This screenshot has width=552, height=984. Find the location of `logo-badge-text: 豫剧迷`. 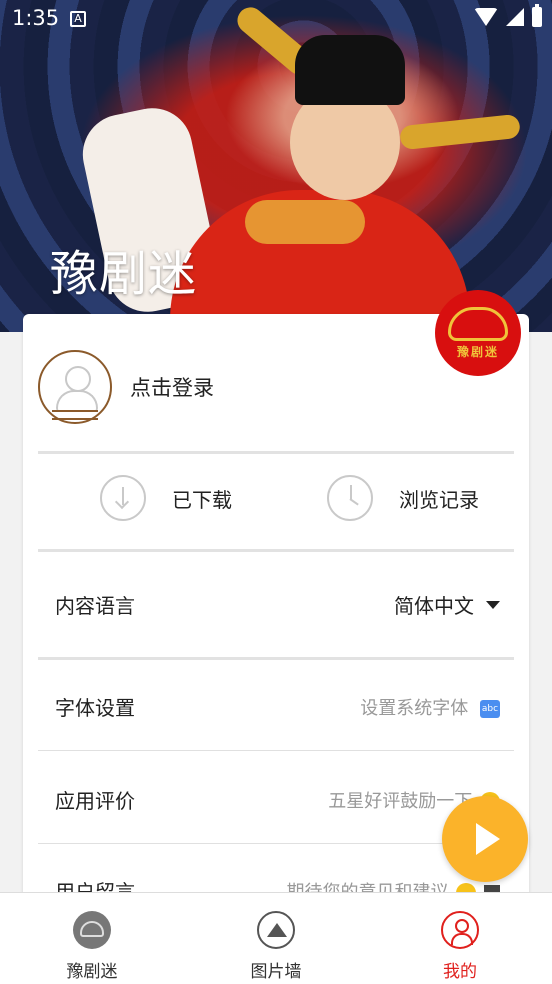

logo-badge-text: 豫剧迷 is located at coordinates (477, 351).